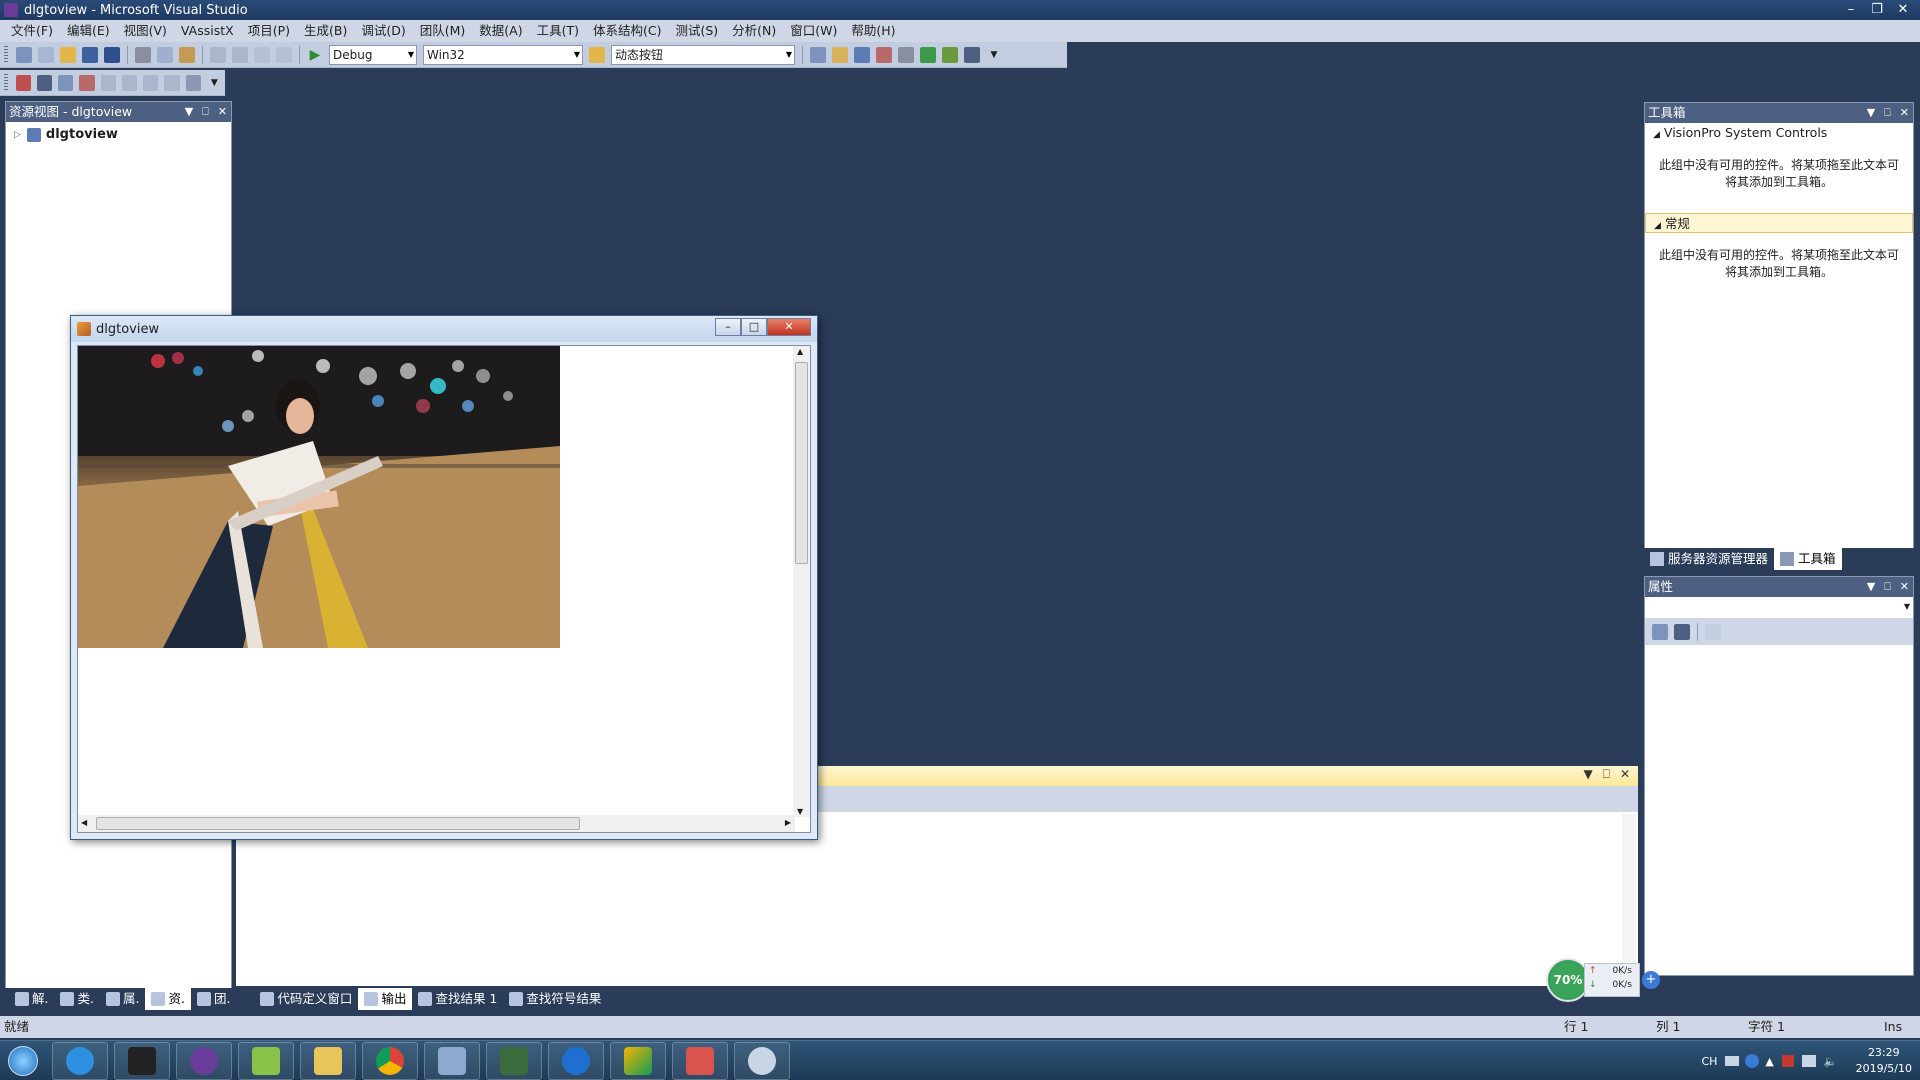 This screenshot has width=1920, height=1080. I want to click on menu-tools: 工具(T), so click(558, 31).